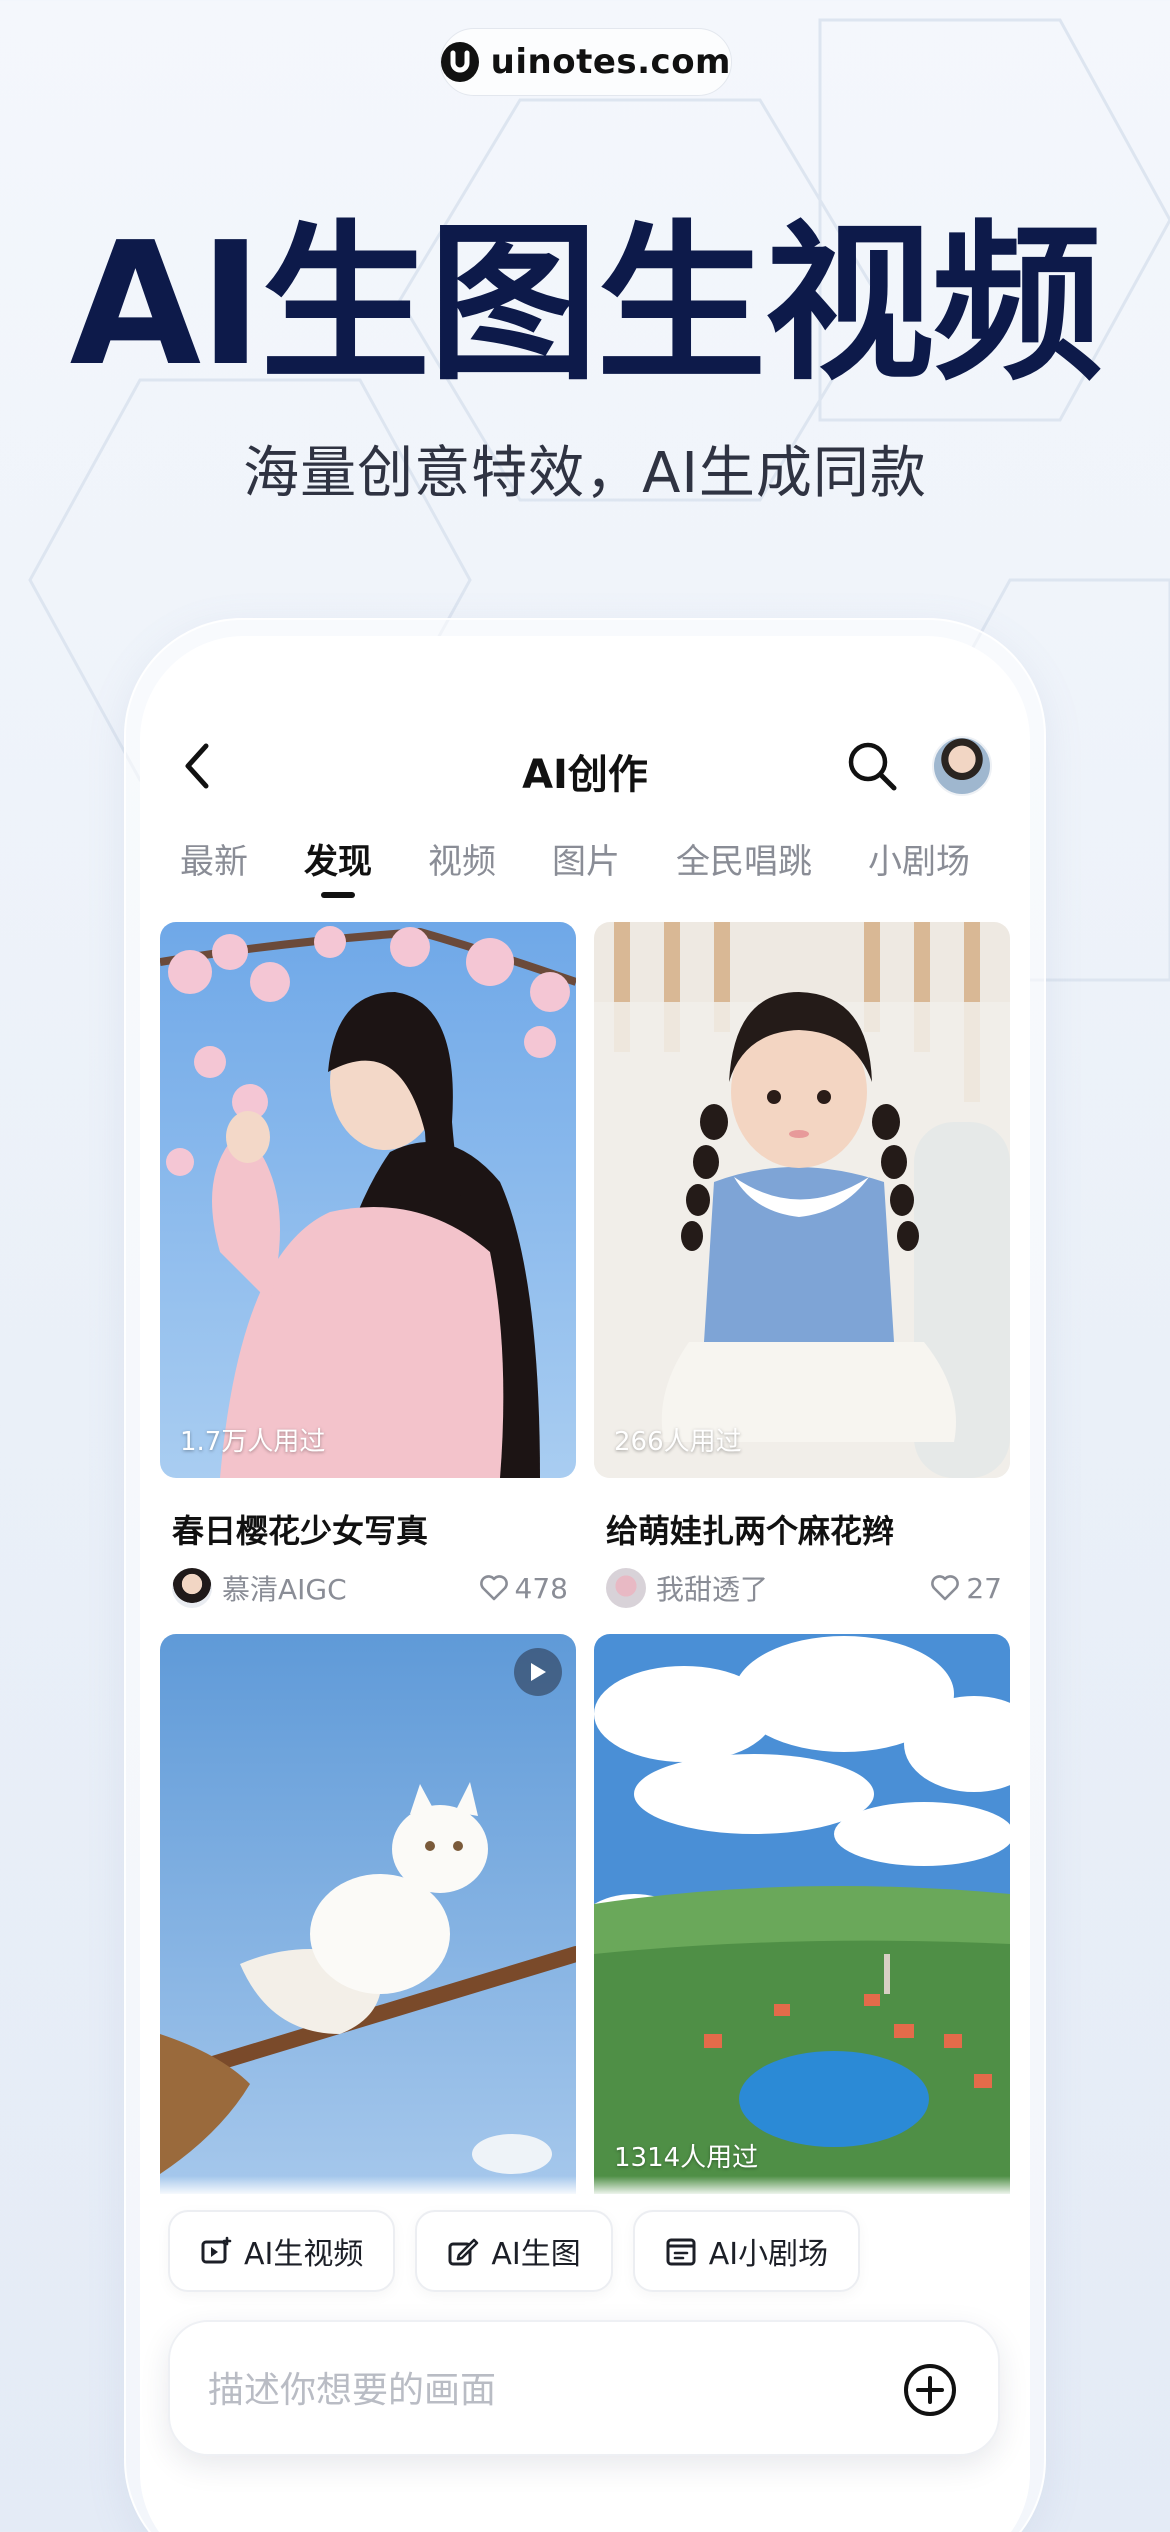  I want to click on template-thumbnail: 1314人用过, so click(802, 1914).